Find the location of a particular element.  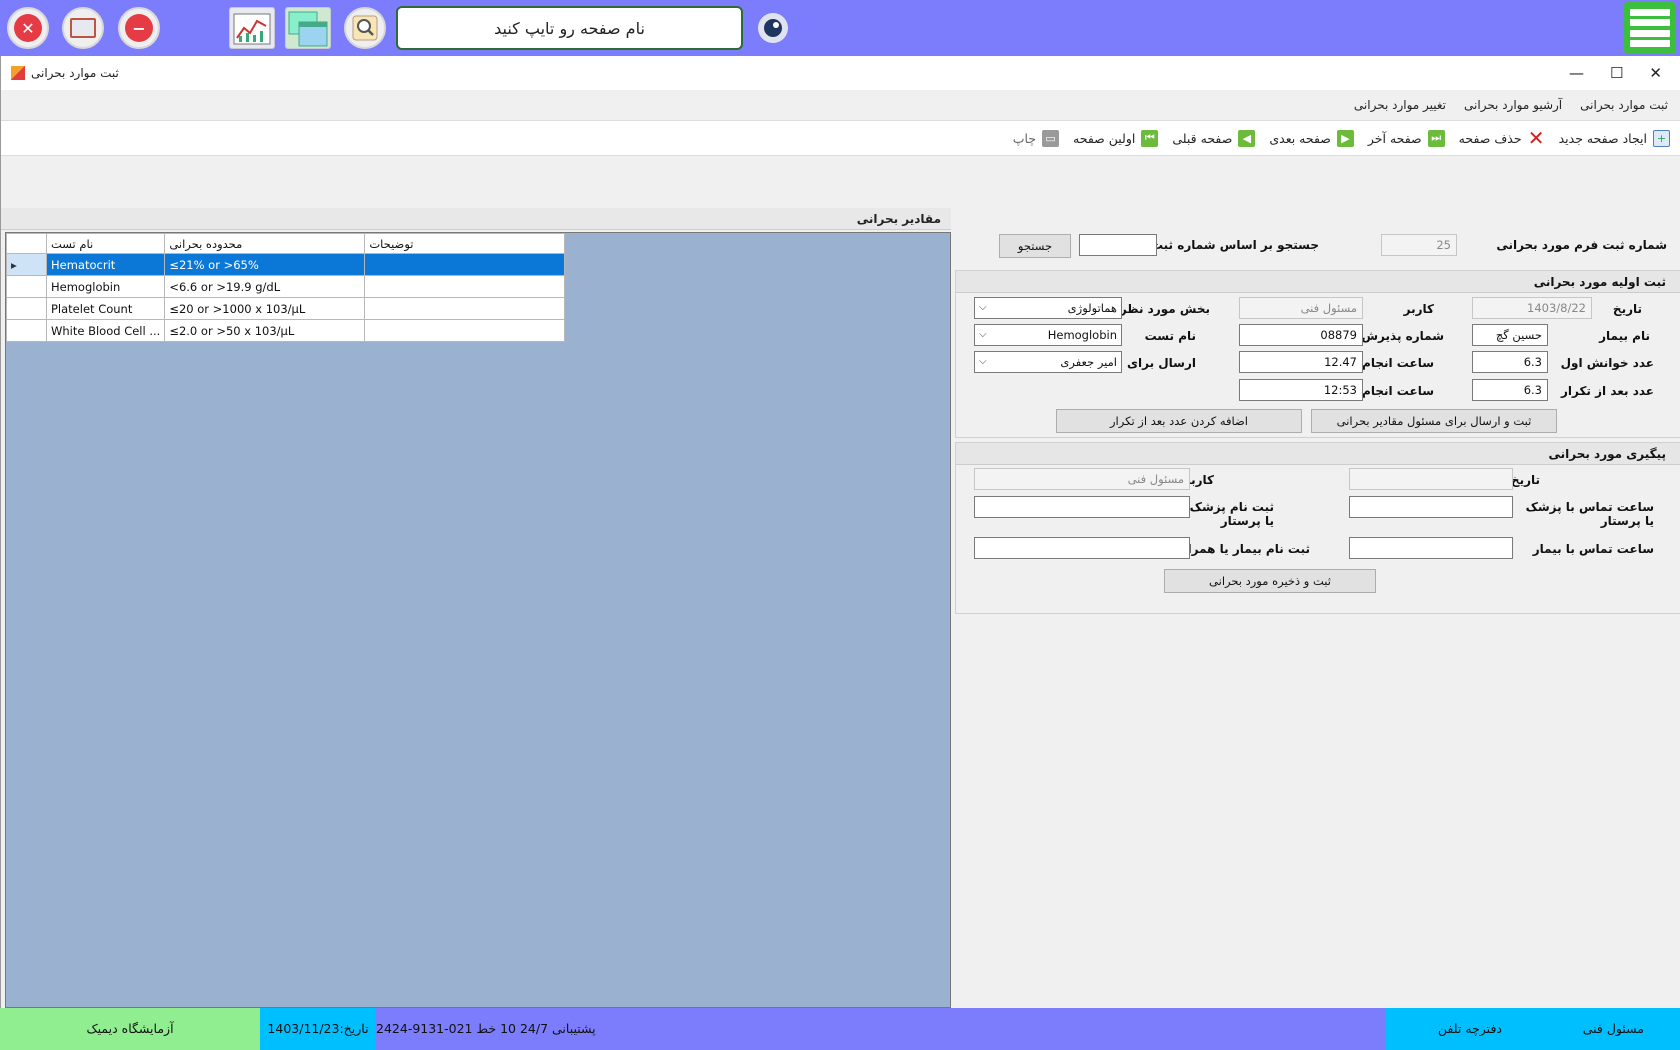

window-close-icon: ✕ is located at coordinates (1655, 73).